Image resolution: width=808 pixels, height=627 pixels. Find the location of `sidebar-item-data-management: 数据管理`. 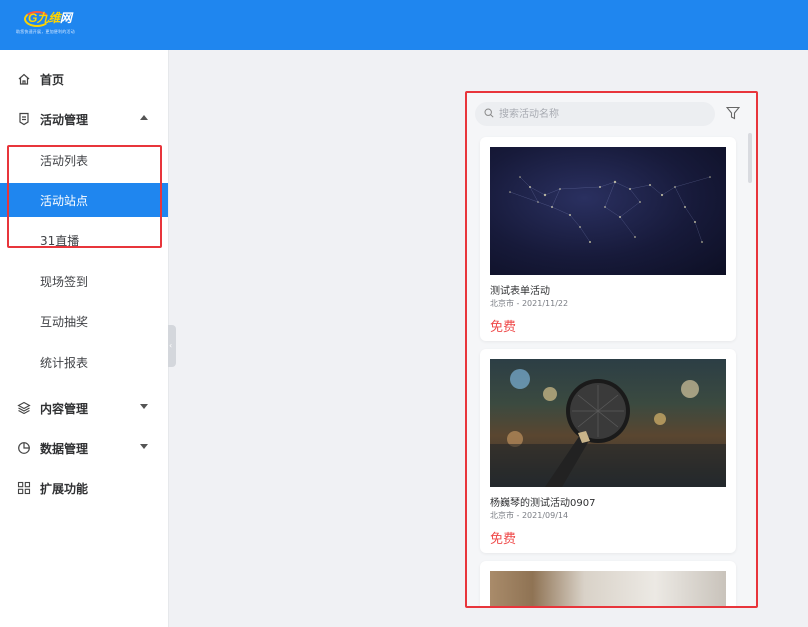

sidebar-item-data-management: 数据管理 is located at coordinates (84, 448).